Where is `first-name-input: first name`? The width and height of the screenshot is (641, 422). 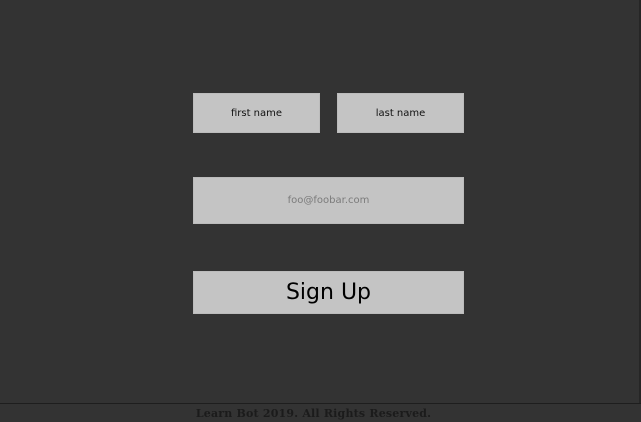
first-name-input: first name is located at coordinates (256, 113).